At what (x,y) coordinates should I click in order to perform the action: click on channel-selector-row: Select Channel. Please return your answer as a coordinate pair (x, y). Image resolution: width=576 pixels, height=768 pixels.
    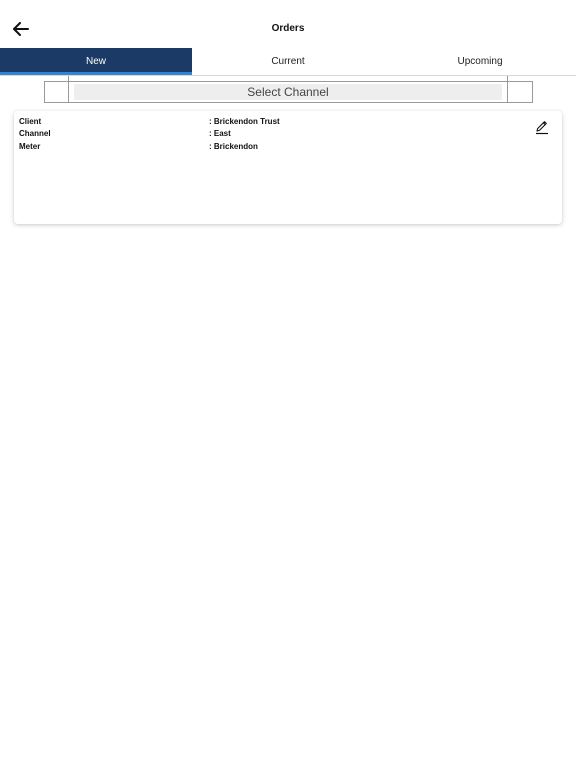
    Looking at the image, I should click on (288, 92).